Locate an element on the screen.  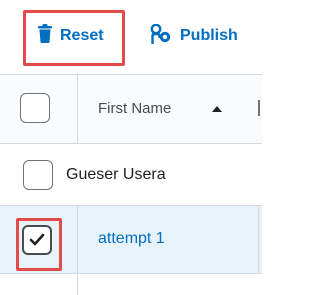
select-all-checkbox is located at coordinates (35, 108).